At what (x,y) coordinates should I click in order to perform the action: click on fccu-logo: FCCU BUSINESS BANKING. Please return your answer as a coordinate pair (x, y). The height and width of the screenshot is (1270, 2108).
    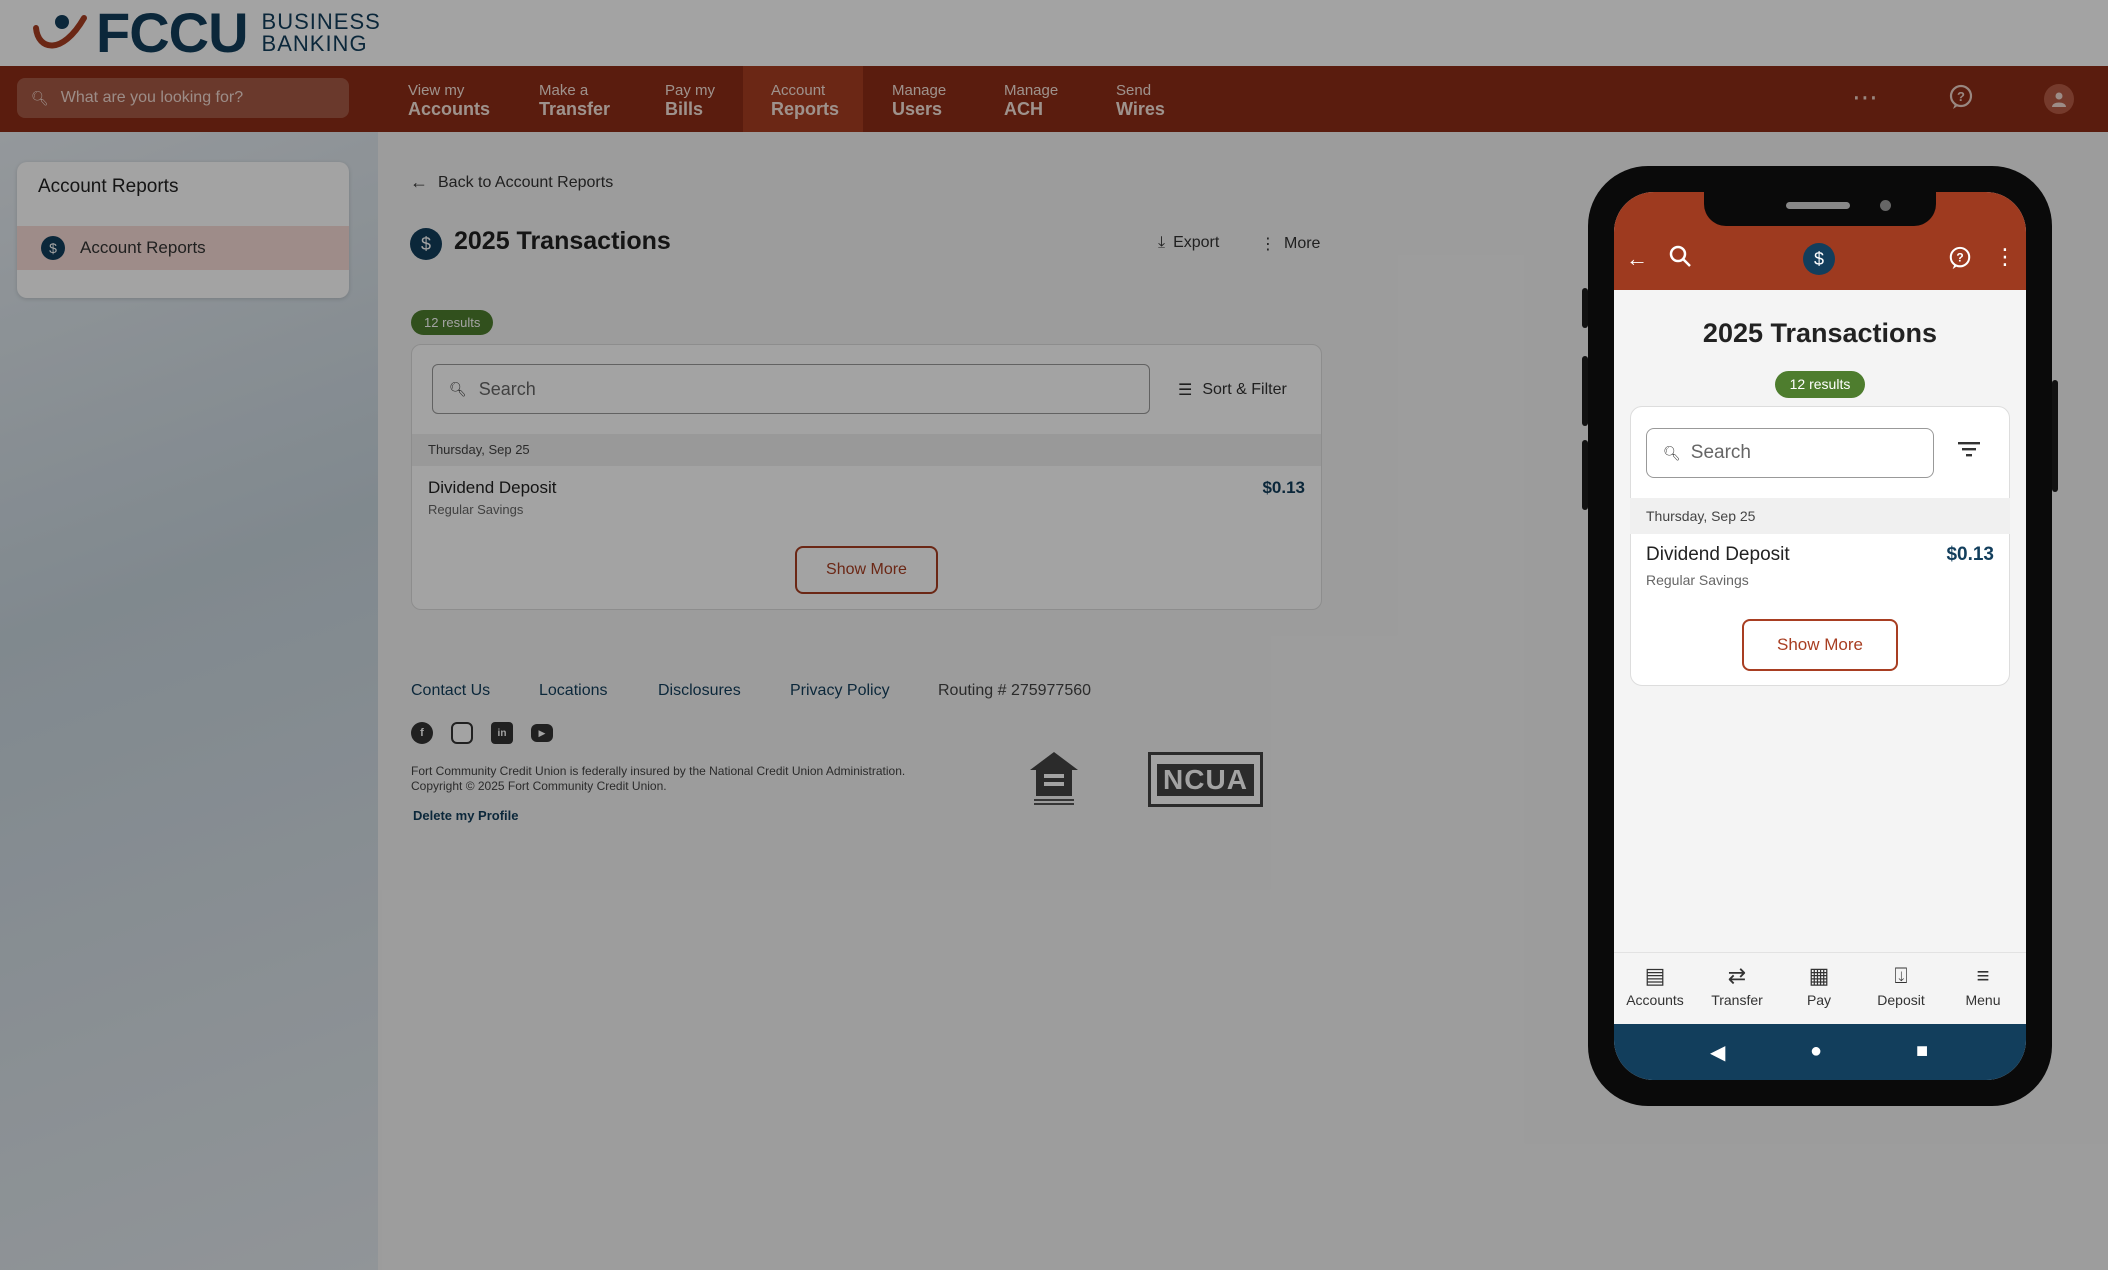
    Looking at the image, I should click on (206, 32).